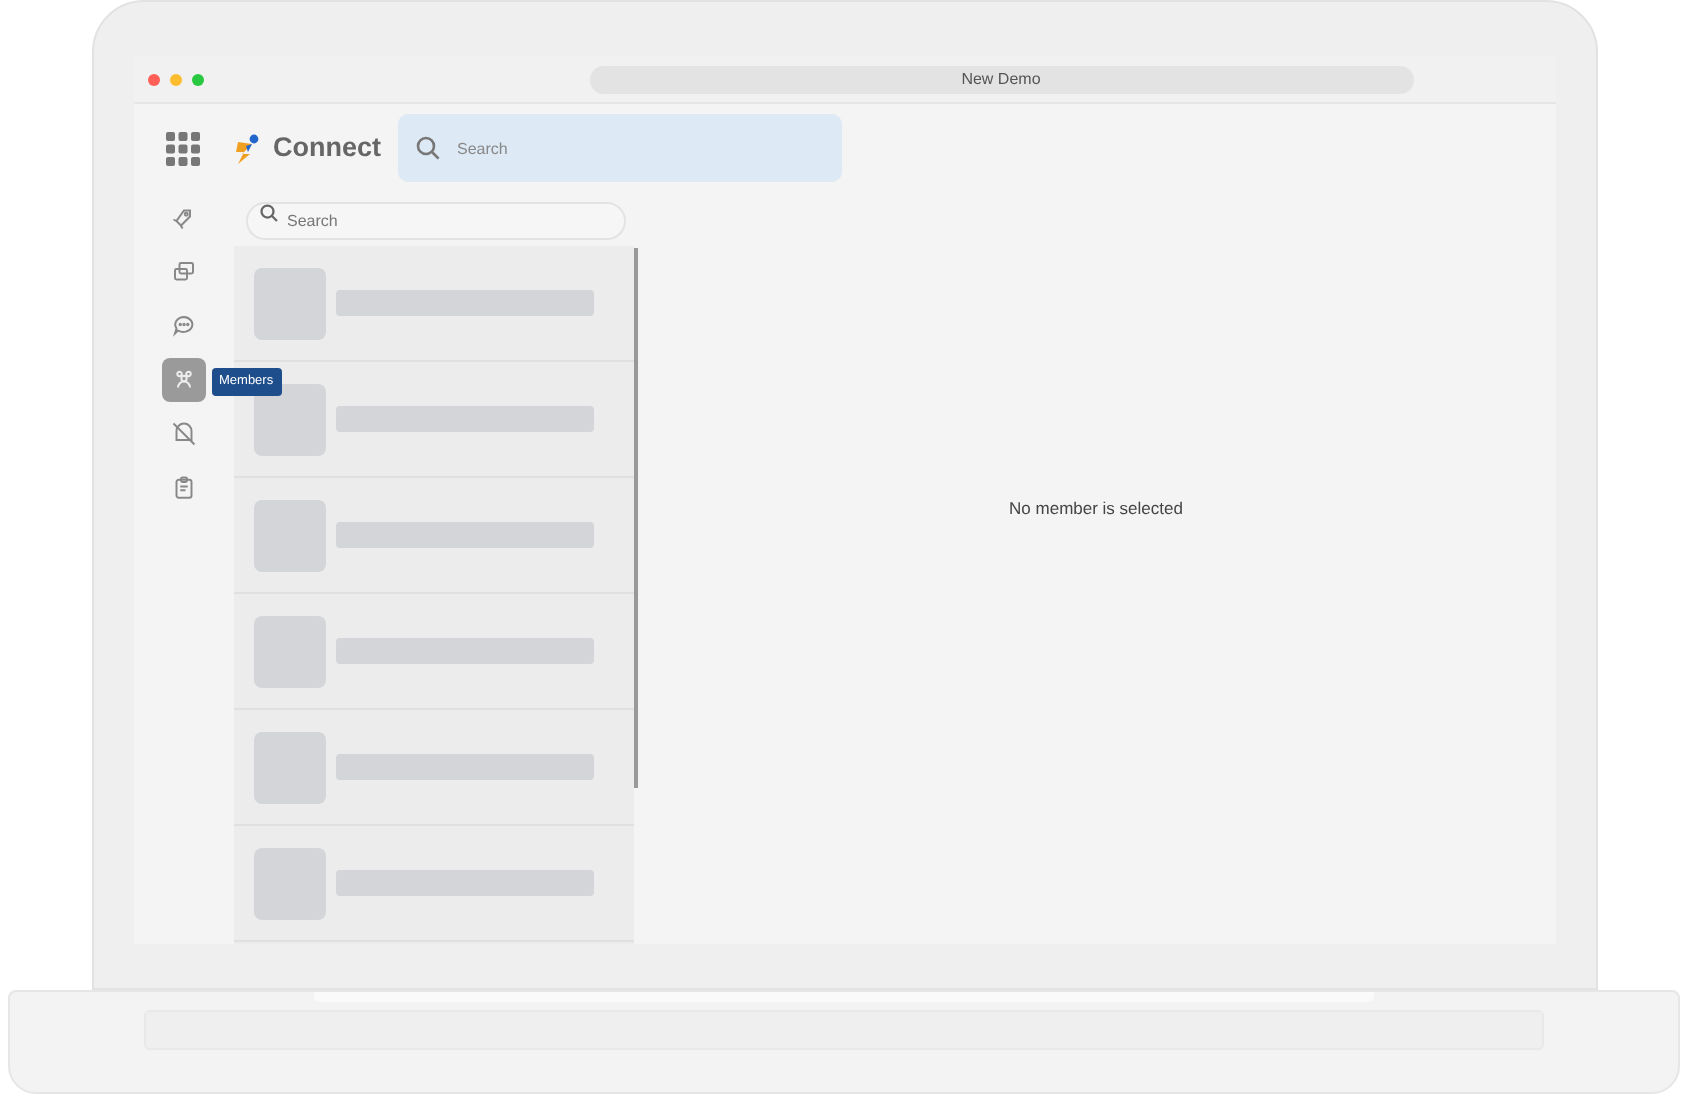  Describe the element at coordinates (183, 148) in the screenshot. I see `app-grid-icon` at that location.